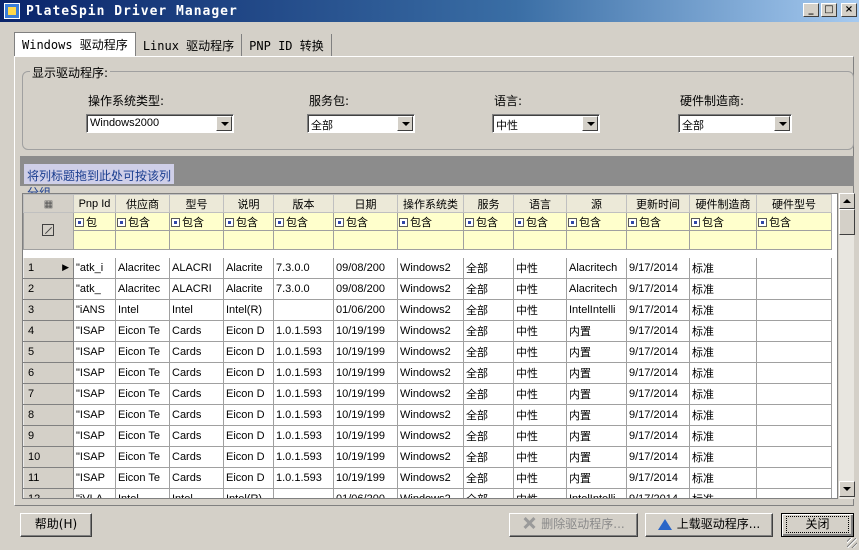 The width and height of the screenshot is (859, 550). What do you see at coordinates (48, 289) in the screenshot?
I see `row-number: 2` at bounding box center [48, 289].